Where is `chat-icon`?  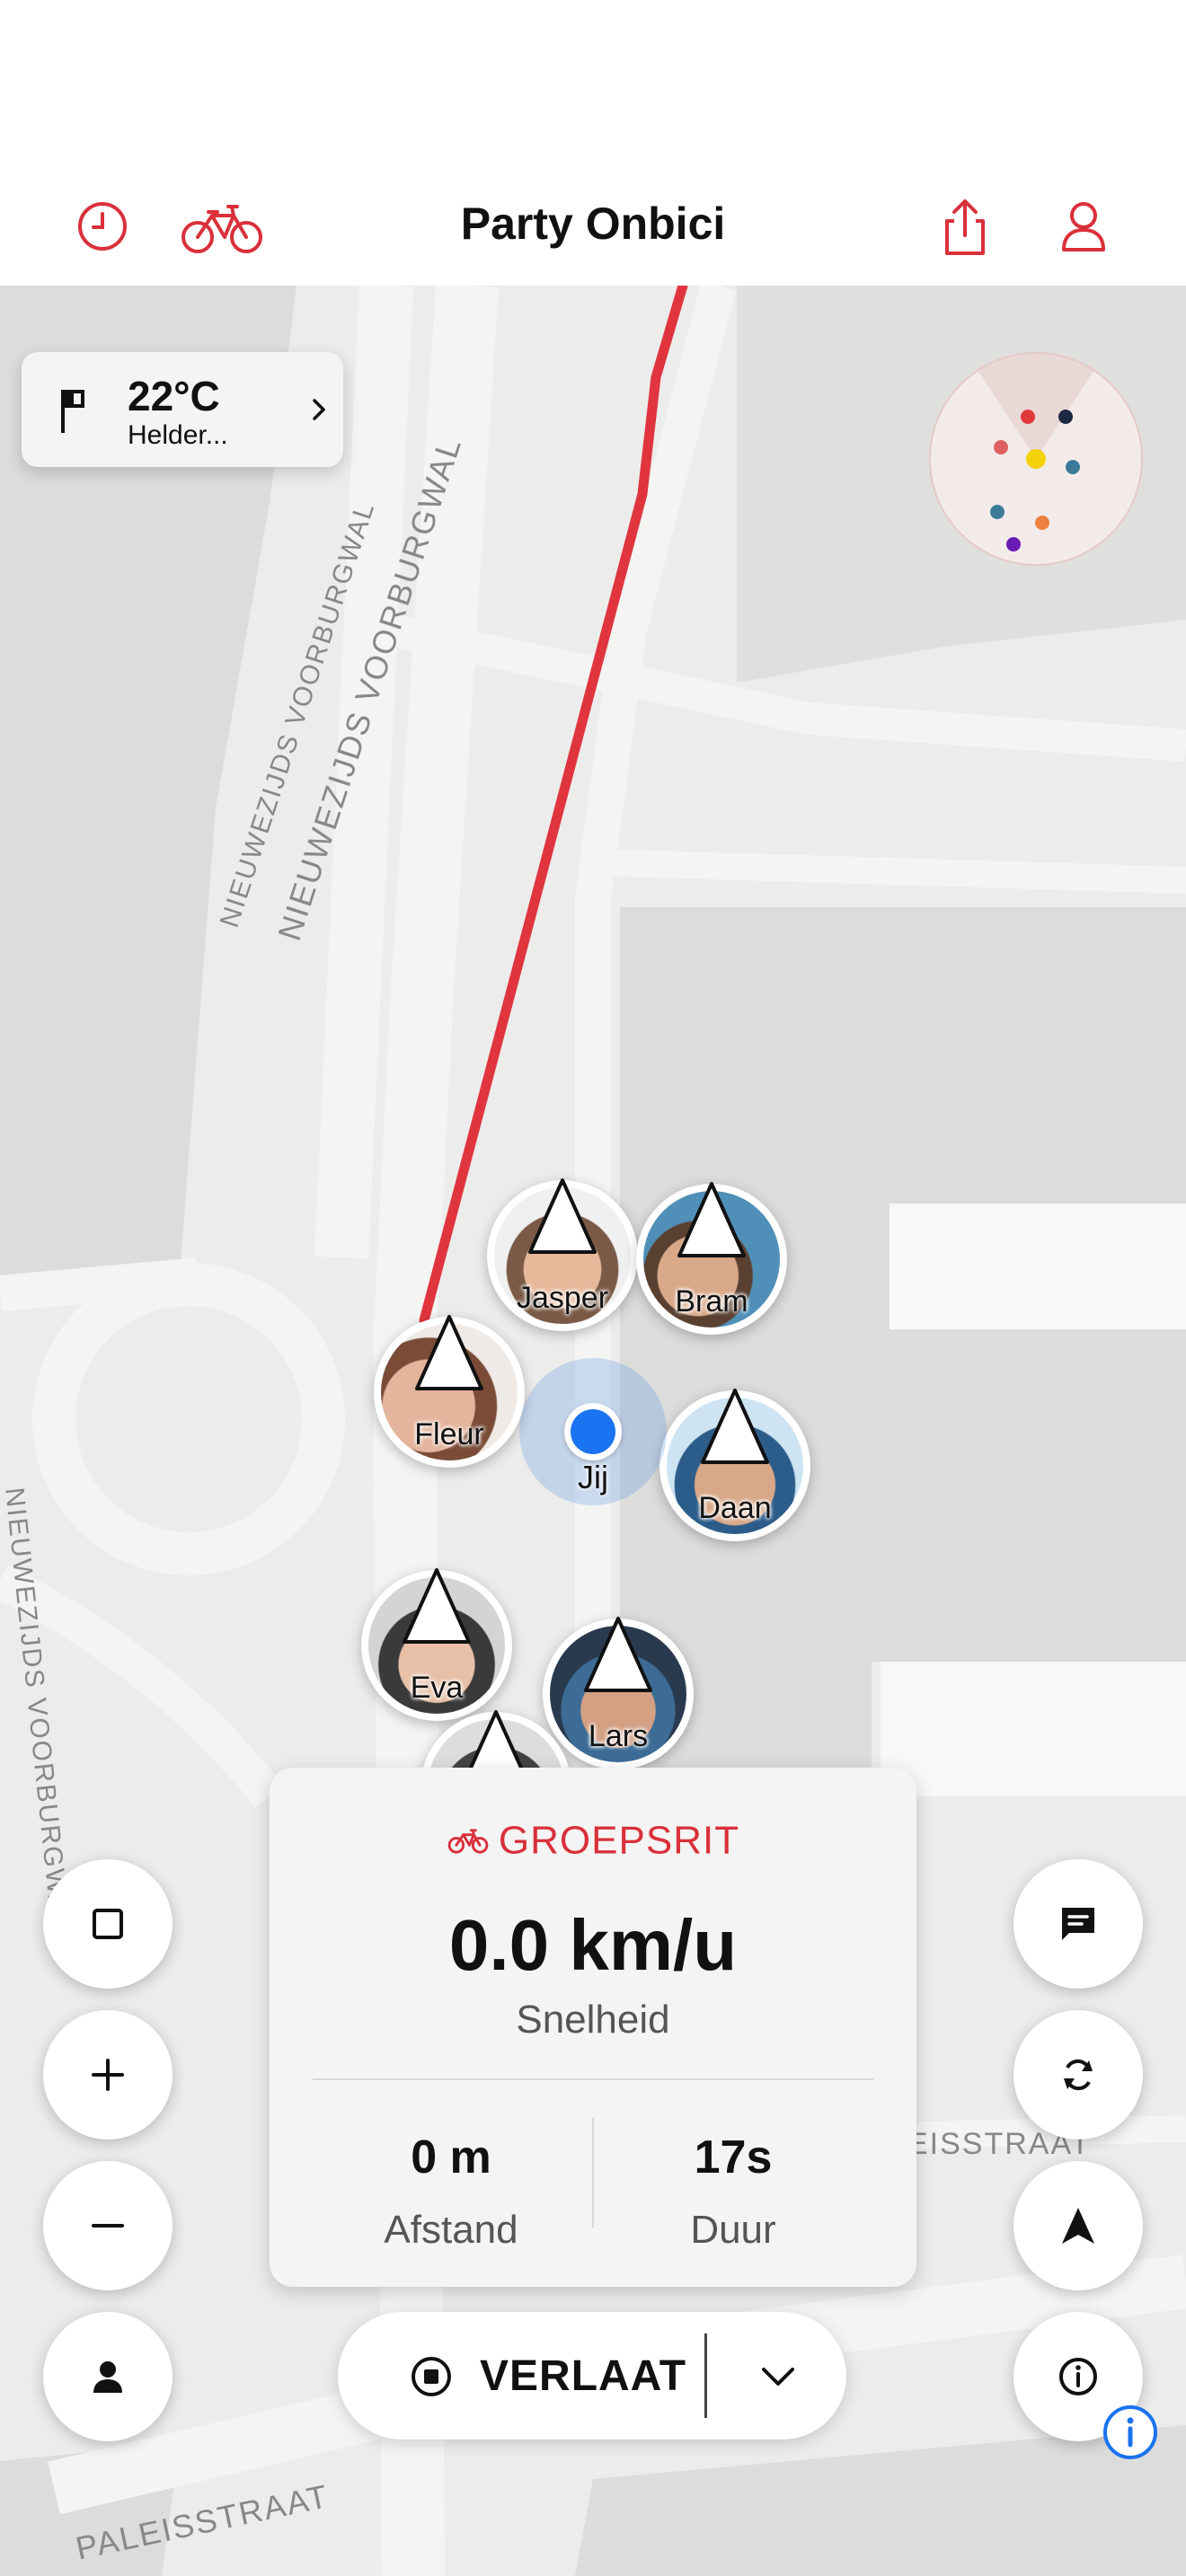 chat-icon is located at coordinates (1078, 1924).